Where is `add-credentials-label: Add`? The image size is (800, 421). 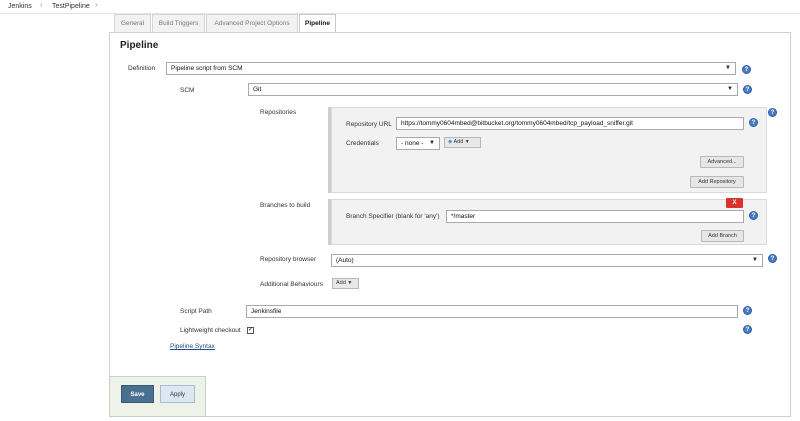
add-credentials-label: Add is located at coordinates (458, 142).